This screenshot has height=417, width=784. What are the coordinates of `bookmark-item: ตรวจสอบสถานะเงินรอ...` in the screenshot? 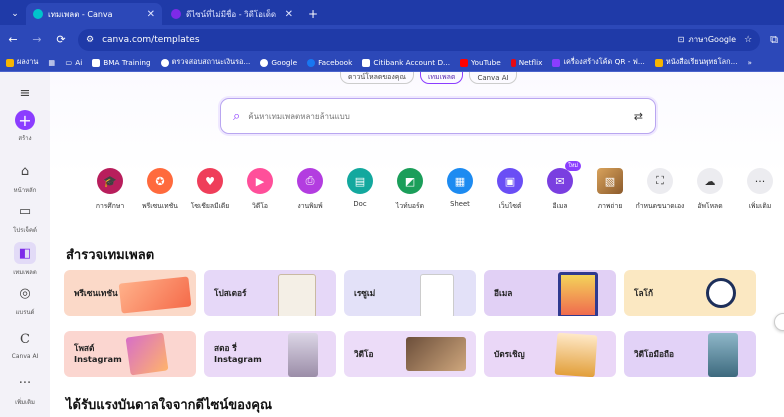 It's located at (205, 62).